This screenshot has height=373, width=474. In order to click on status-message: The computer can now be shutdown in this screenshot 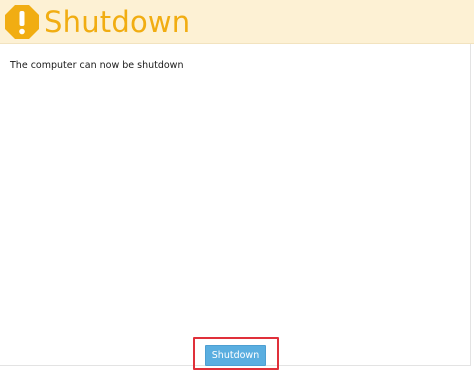, I will do `click(97, 65)`.